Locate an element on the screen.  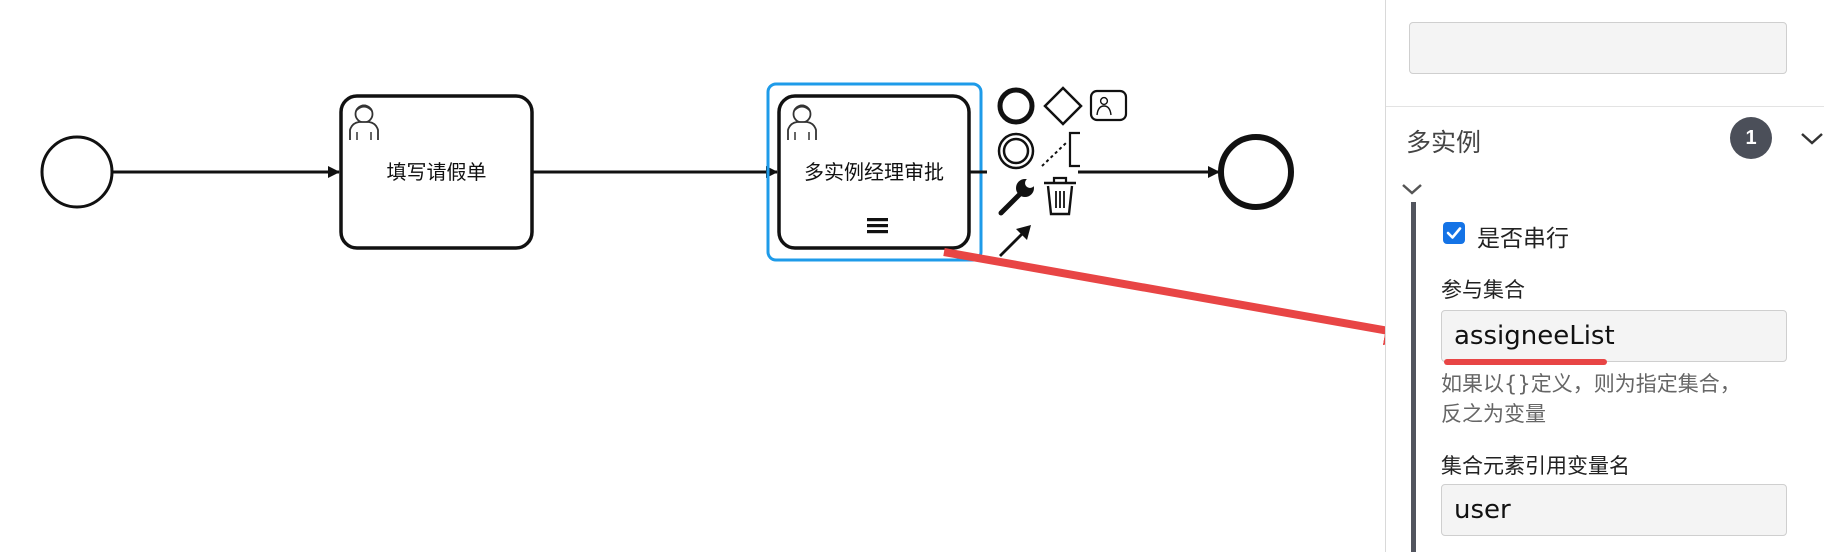
annotation-arrow is located at coordinates (1164, 297).